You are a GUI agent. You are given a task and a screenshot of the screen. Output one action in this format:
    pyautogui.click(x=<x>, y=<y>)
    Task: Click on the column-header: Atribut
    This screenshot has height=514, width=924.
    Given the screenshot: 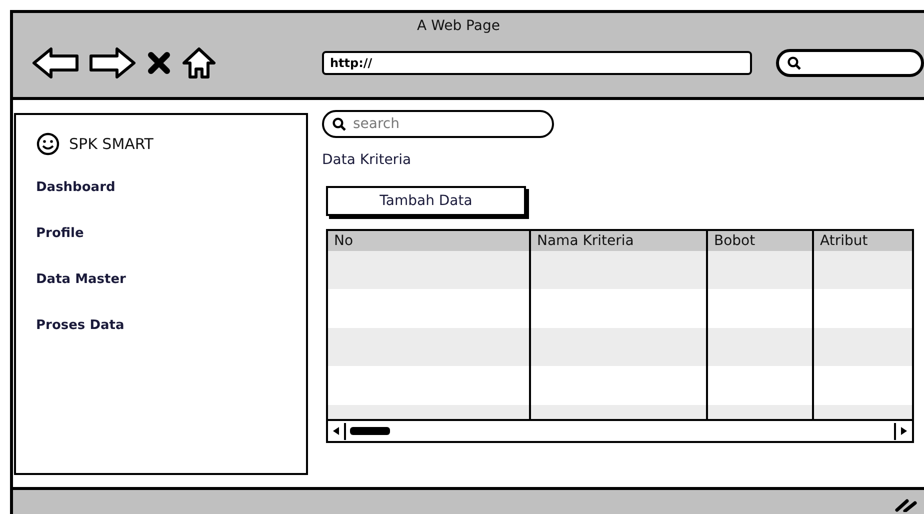 What is the action you would take?
    pyautogui.click(x=863, y=241)
    